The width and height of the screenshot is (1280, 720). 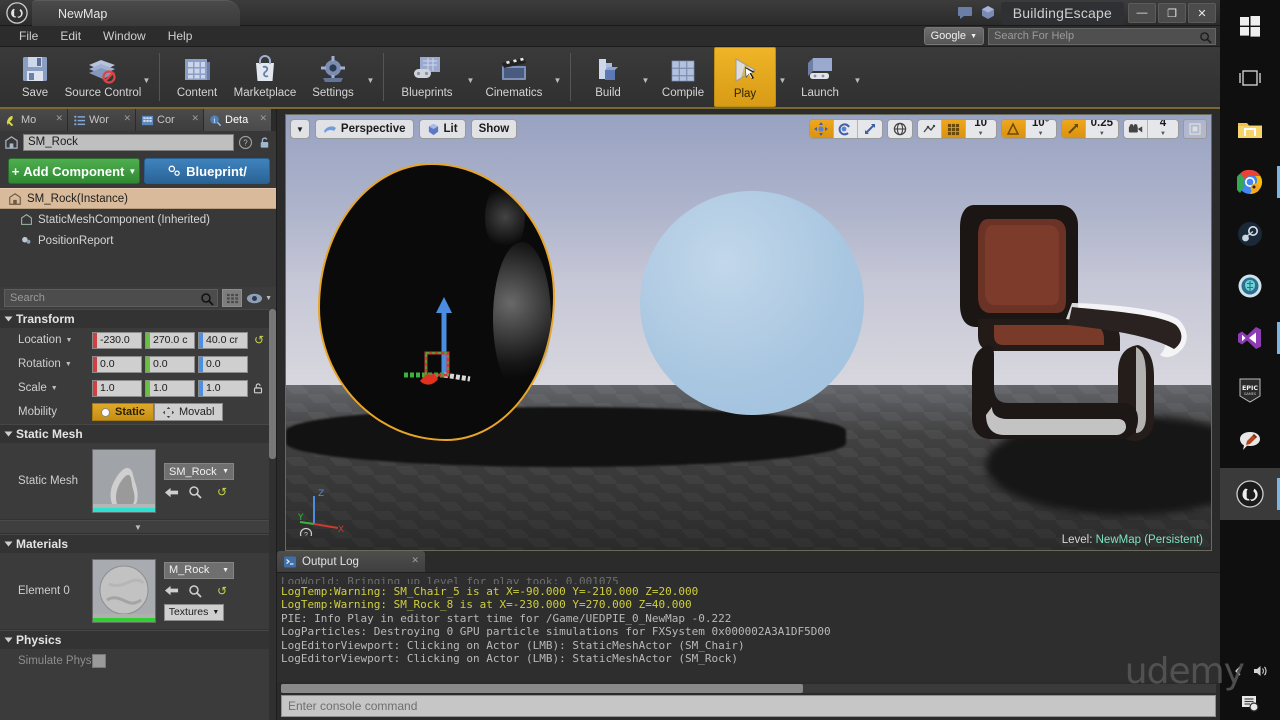 What do you see at coordinates (1250, 390) in the screenshot?
I see `epic-games-button: EPIC GAMES` at bounding box center [1250, 390].